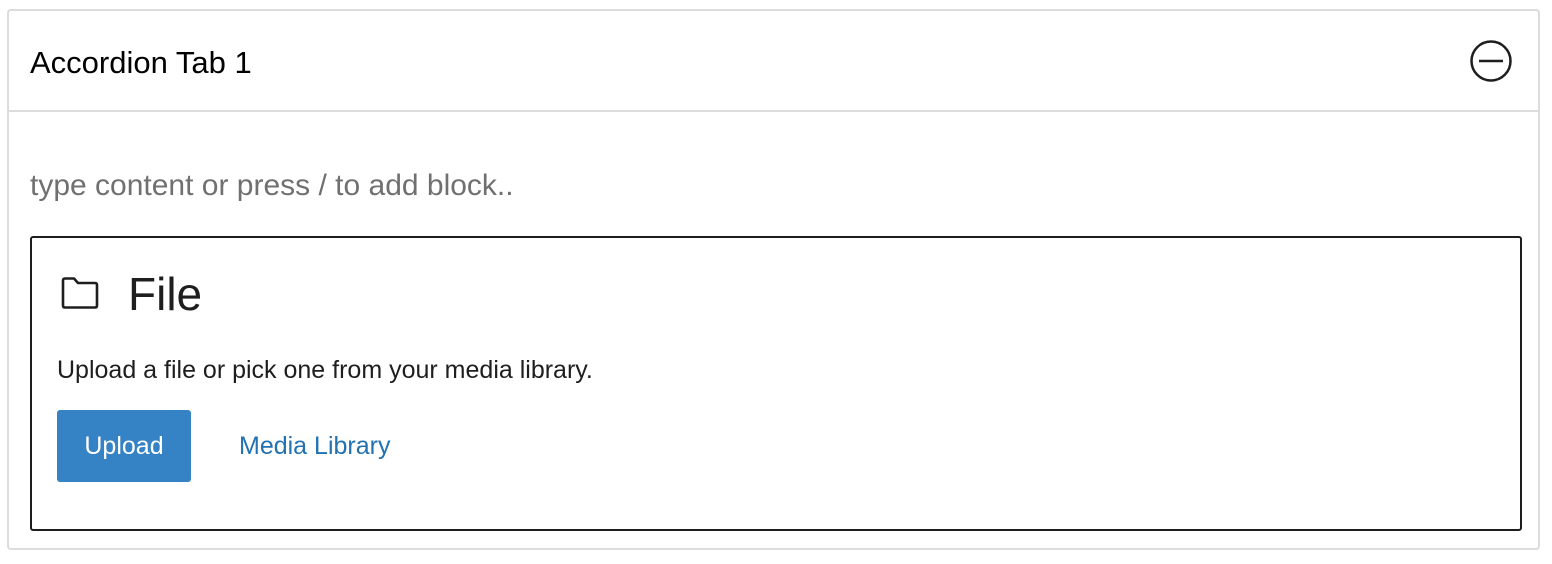 This screenshot has width=1552, height=564. I want to click on media-library-link: Media Library, so click(314, 446).